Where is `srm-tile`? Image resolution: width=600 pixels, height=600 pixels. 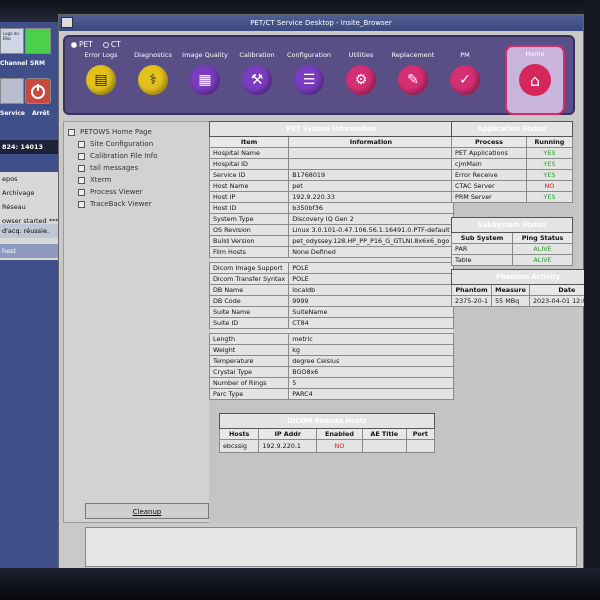
srm-tile is located at coordinates (38, 41).